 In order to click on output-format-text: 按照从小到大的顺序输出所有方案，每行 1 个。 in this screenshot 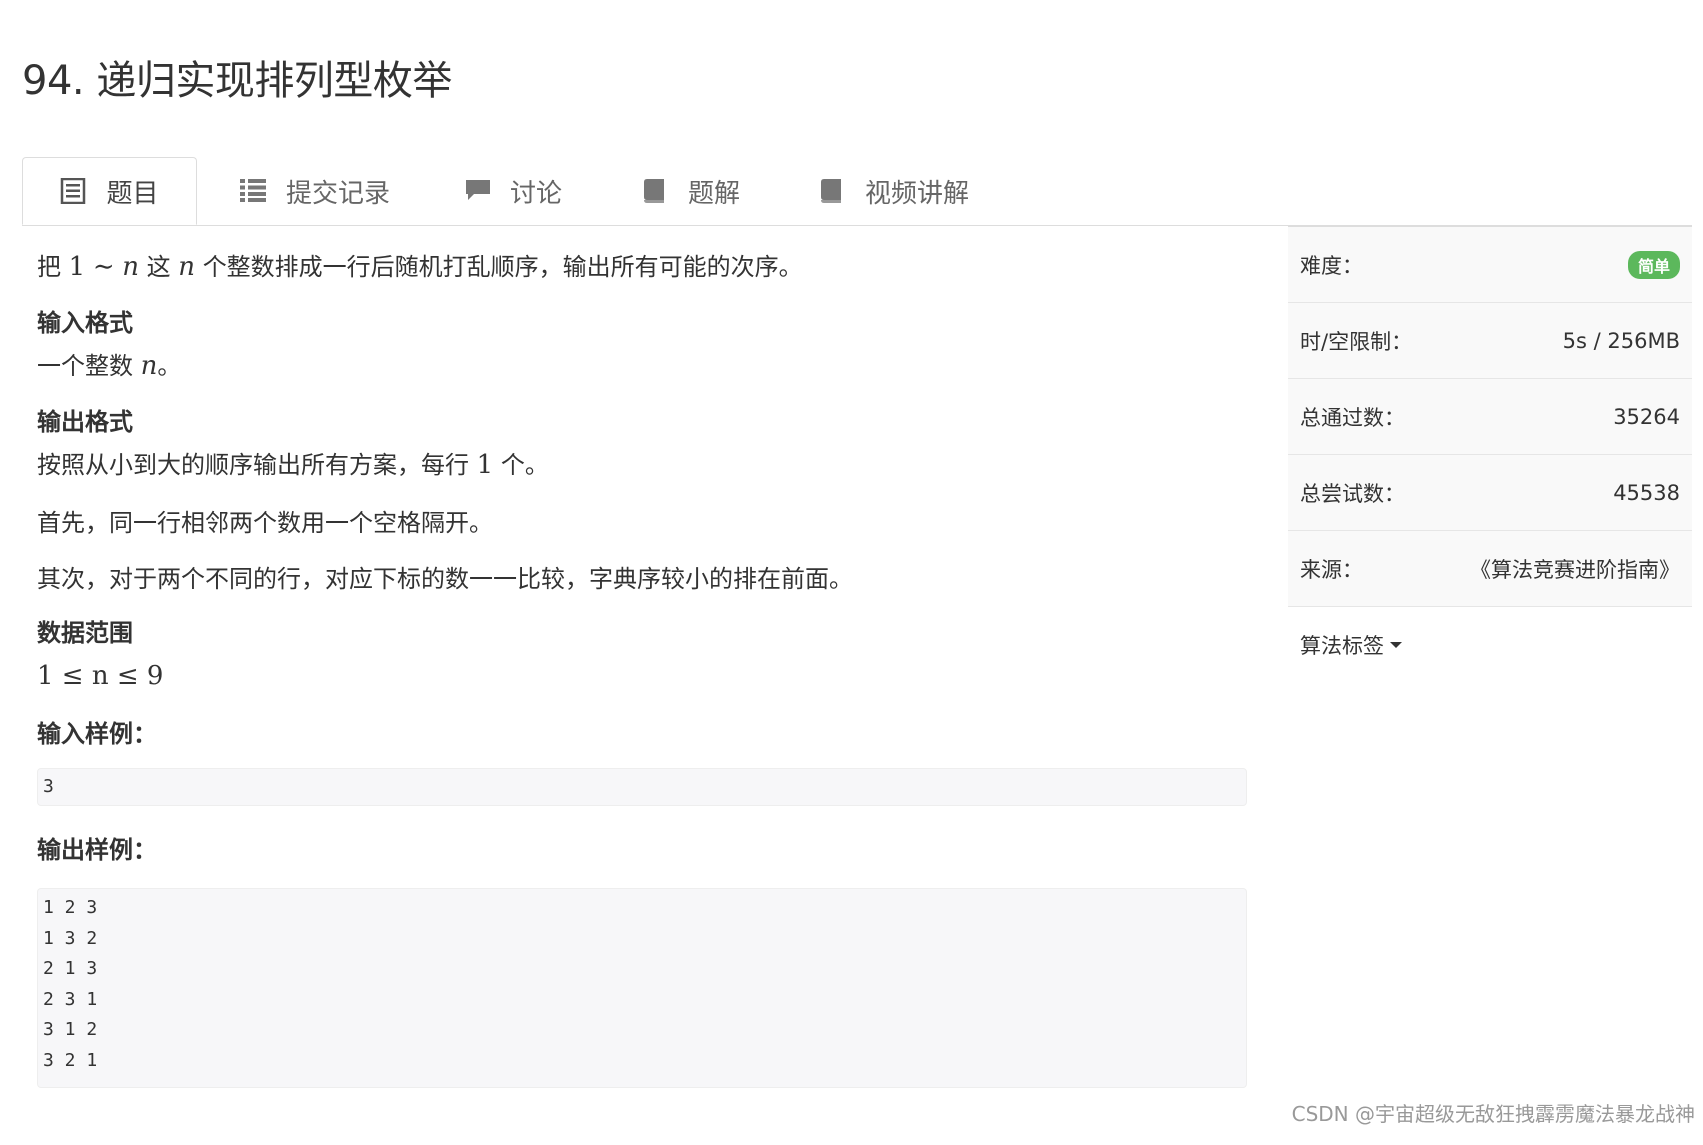, I will do `click(293, 465)`.